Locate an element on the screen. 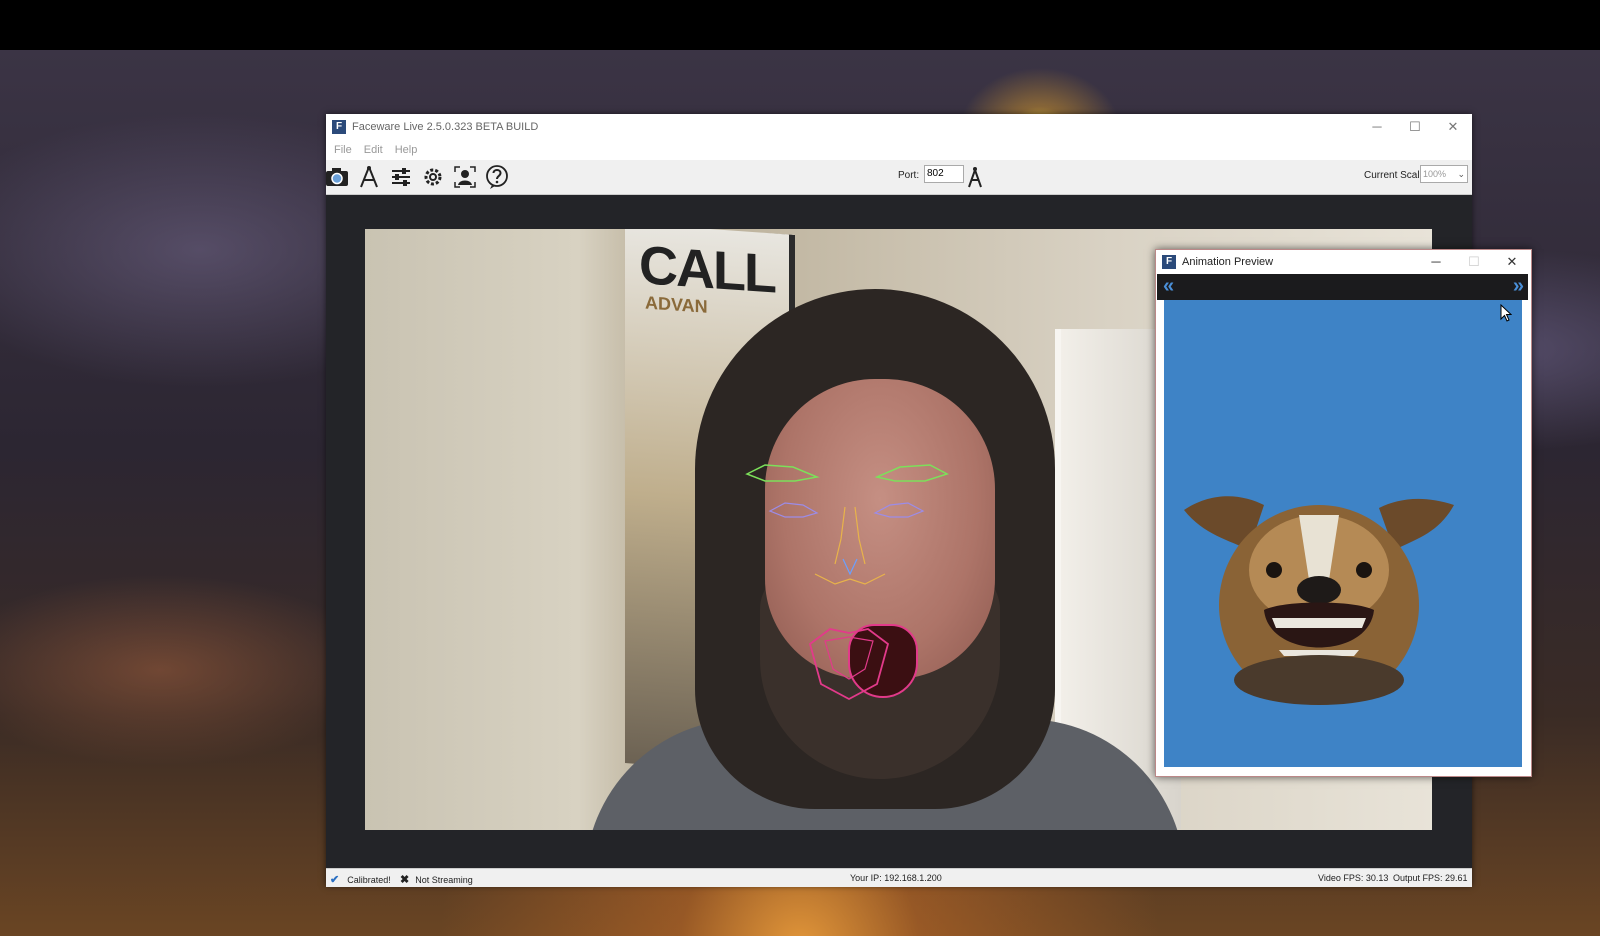 This screenshot has width=1600, height=936. ip-status: Your IP: 192.168.1.200 is located at coordinates (896, 878).